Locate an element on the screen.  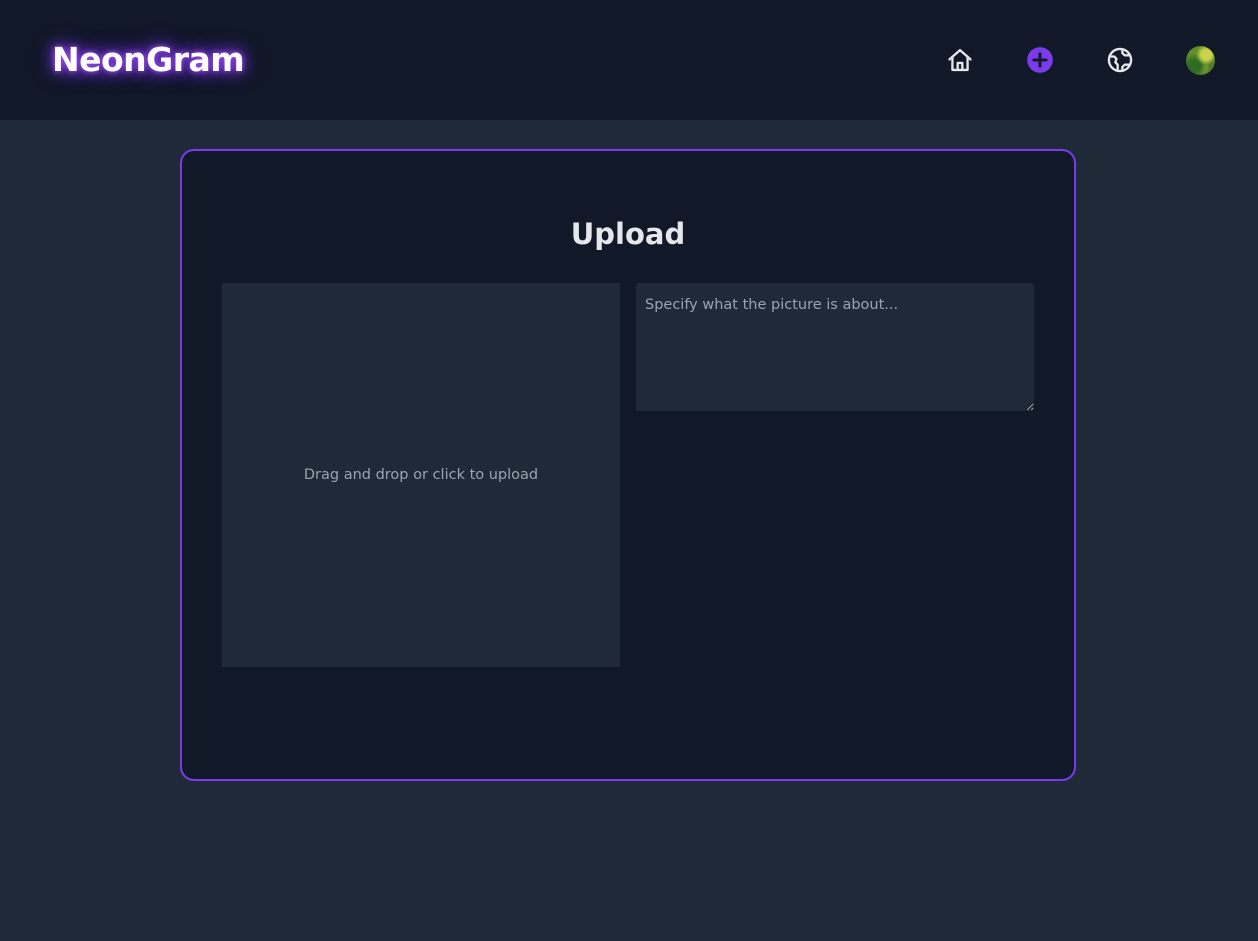
top-bar: NeonGram is located at coordinates (629, 60).